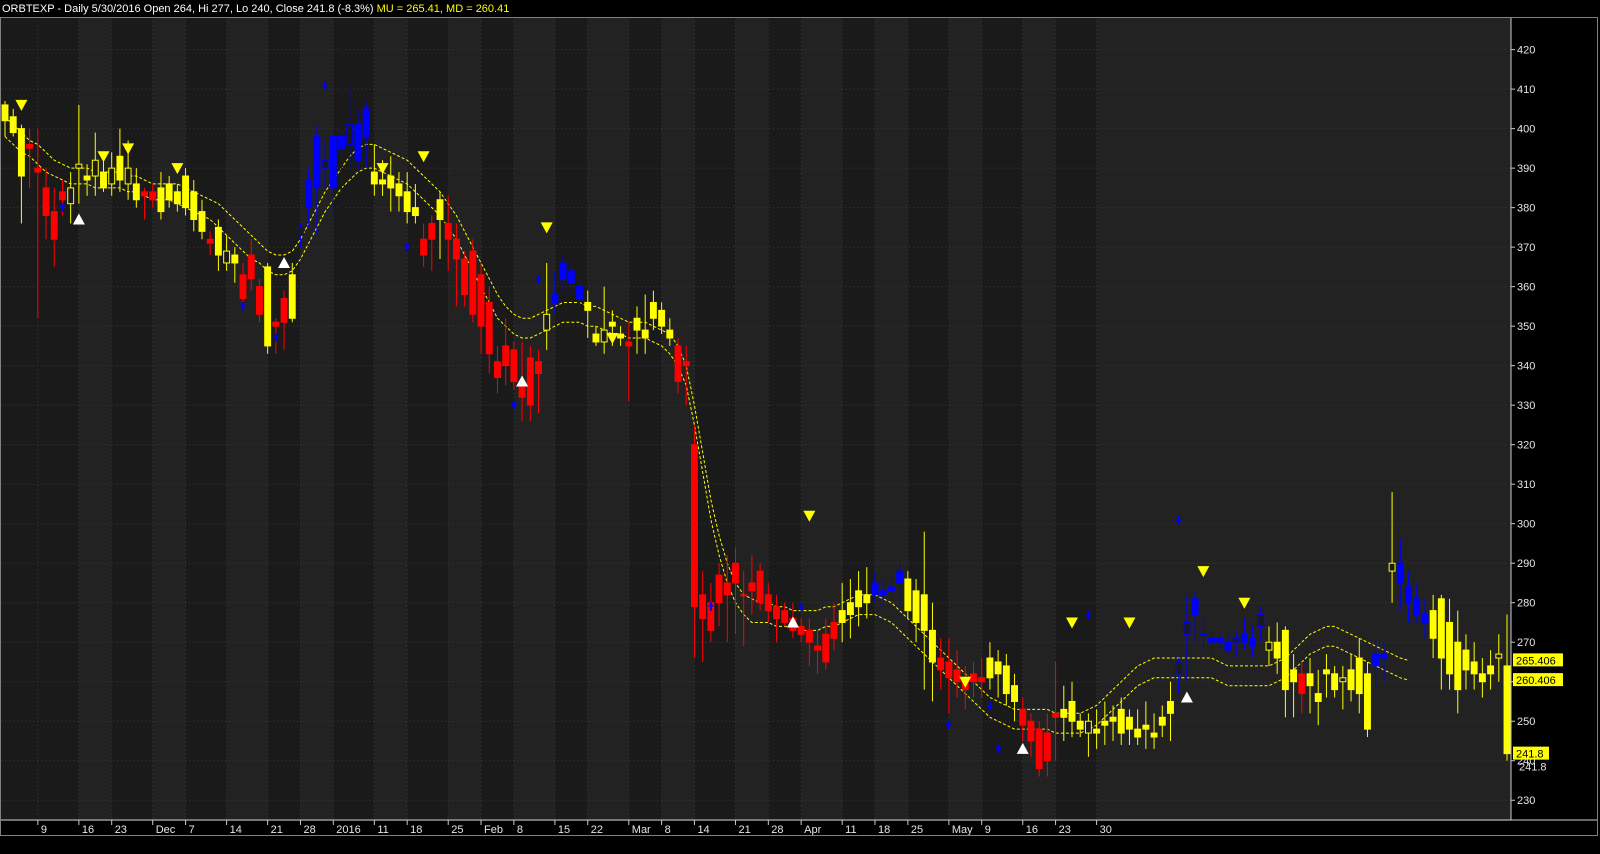 The image size is (1600, 854). Describe the element at coordinates (884, 830) in the screenshot. I see `x-tick-label: 18` at that location.